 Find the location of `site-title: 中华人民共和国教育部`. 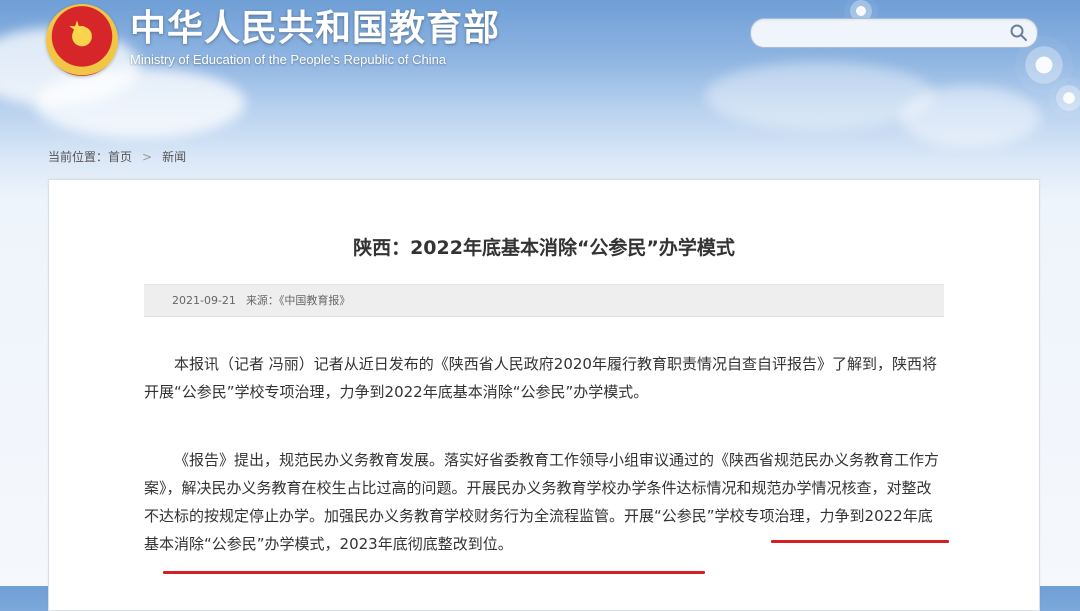

site-title: 中华人民共和国教育部 is located at coordinates (315, 28).